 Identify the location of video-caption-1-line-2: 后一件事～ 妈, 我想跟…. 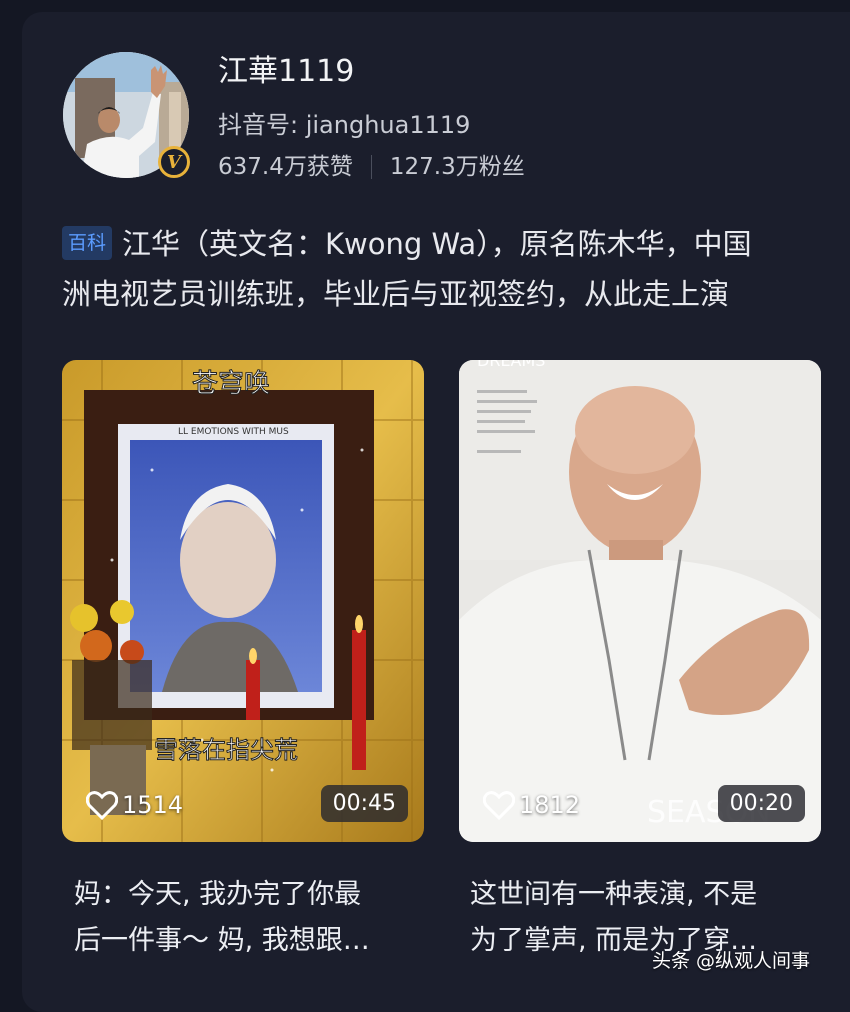
(222, 940).